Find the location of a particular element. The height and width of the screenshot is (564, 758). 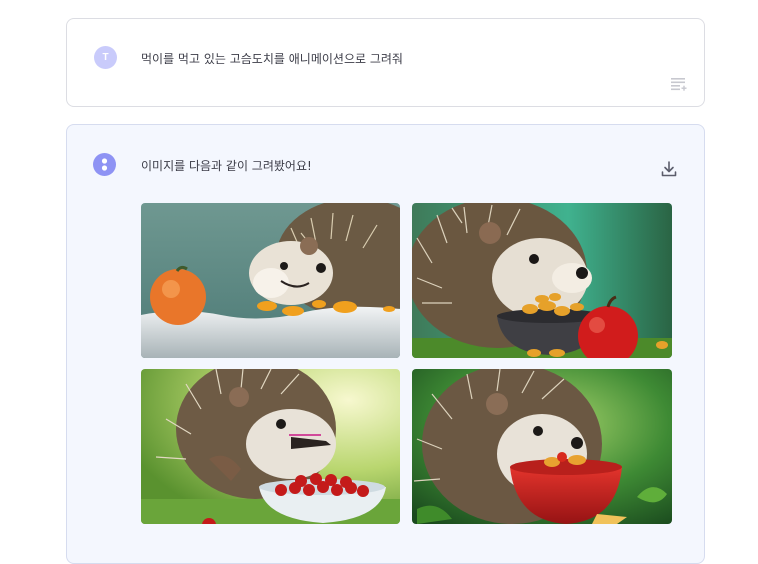

user-message-text: 먹이를 먹고 있는 고슴도치를 애니메이션으로 그려줘 is located at coordinates (272, 59).